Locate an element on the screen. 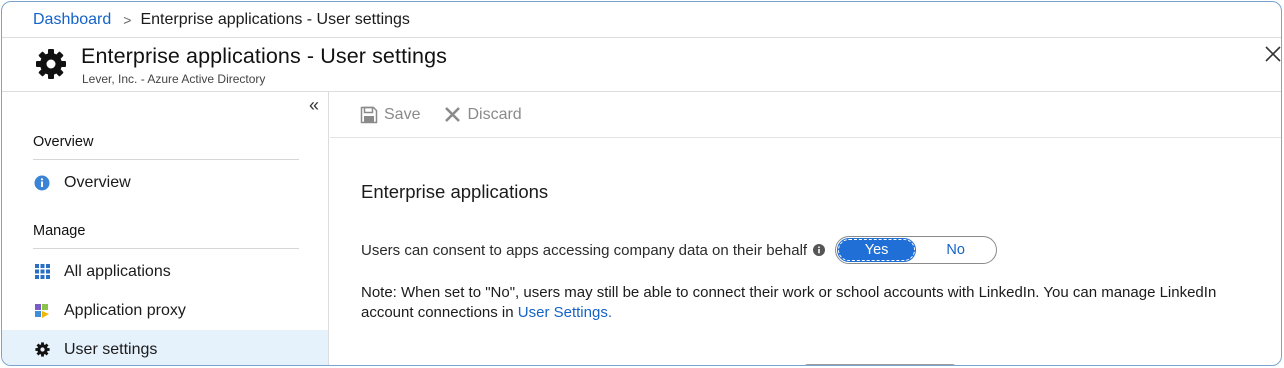 The image size is (1284, 368). close-icon is located at coordinates (1272, 54).